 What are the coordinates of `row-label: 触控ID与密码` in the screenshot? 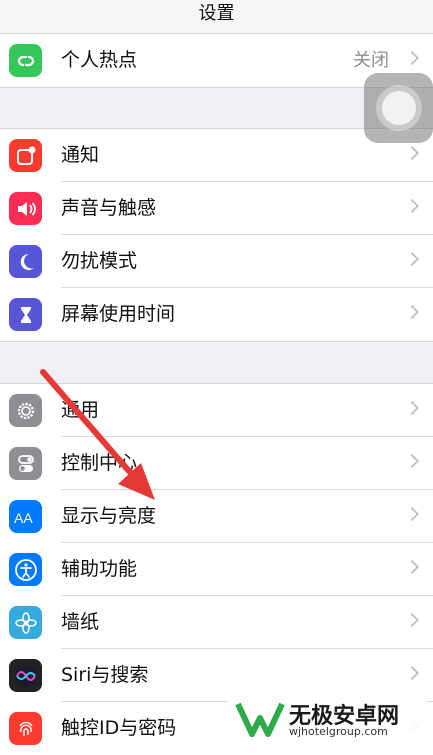 It's located at (119, 728).